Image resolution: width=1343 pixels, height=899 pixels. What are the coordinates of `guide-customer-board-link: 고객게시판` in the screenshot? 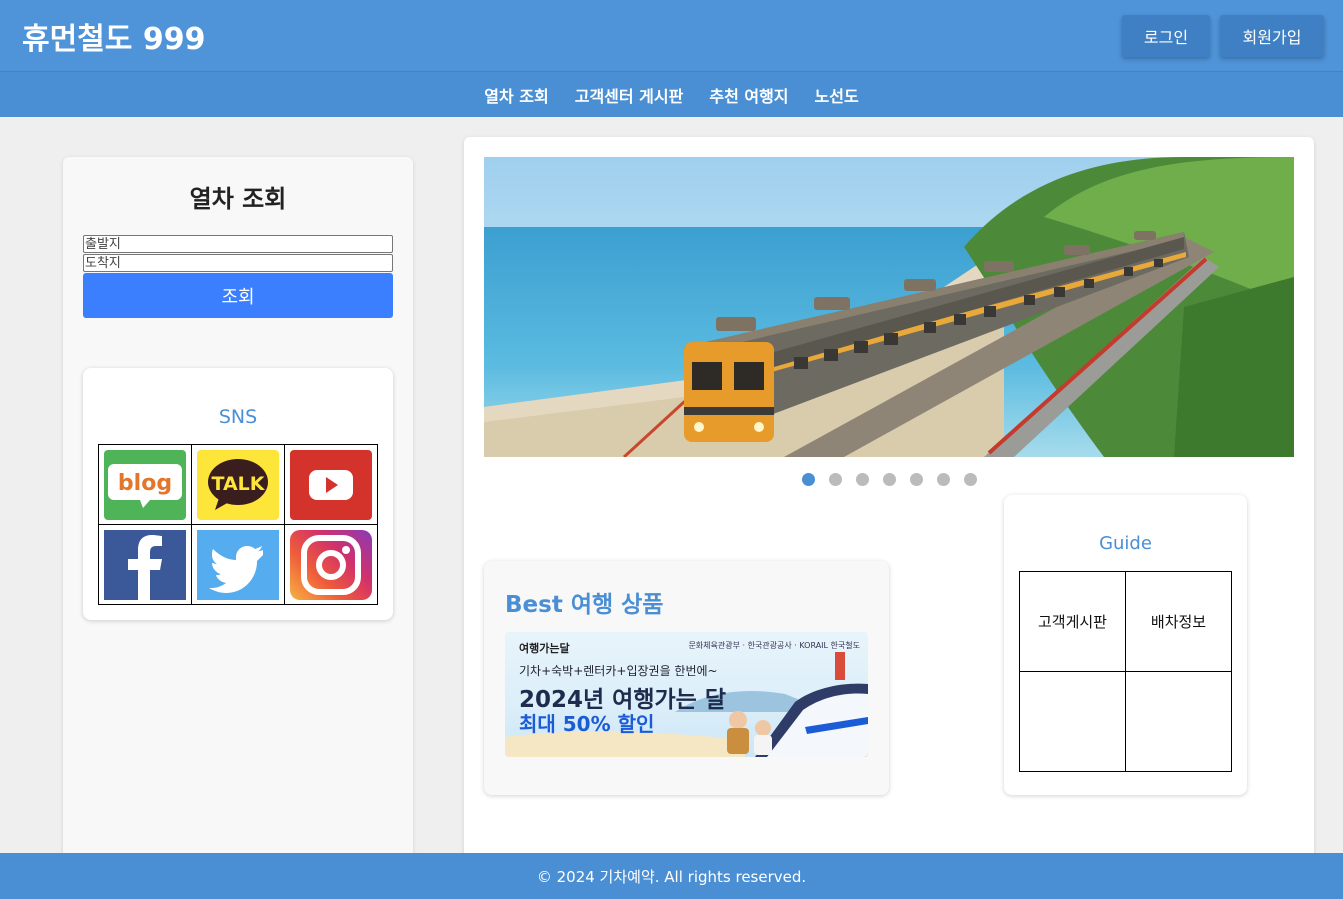 It's located at (1072, 621).